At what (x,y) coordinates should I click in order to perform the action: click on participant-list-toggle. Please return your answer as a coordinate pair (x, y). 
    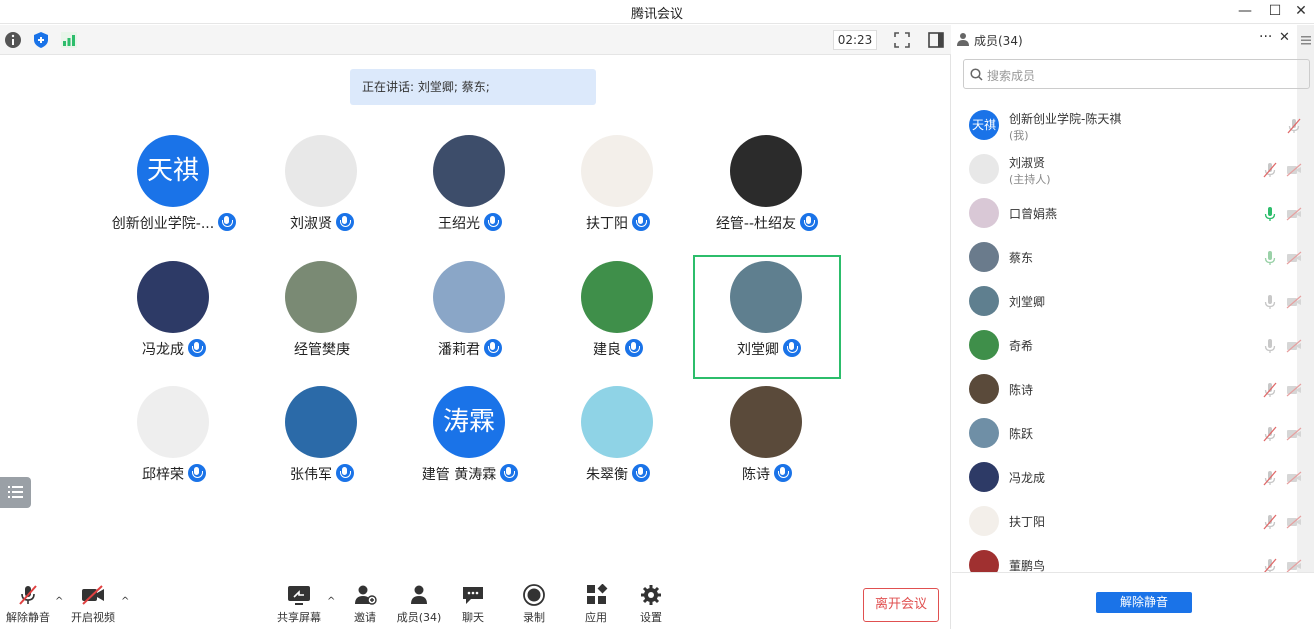
    Looking at the image, I should click on (15, 492).